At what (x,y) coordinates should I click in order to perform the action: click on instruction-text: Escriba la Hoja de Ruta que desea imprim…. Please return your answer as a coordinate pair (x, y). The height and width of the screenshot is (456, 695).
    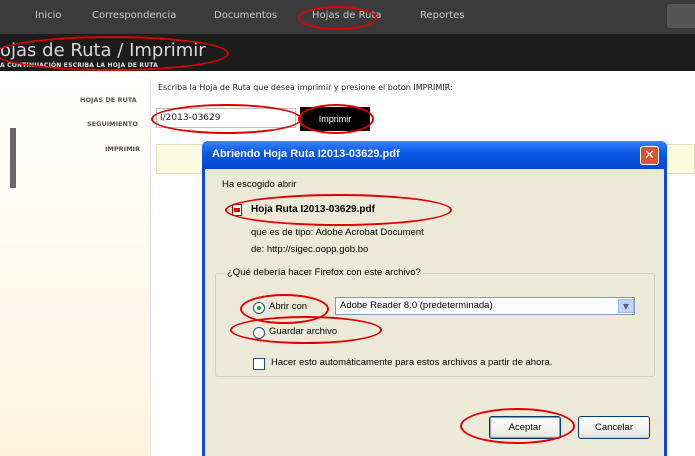
    Looking at the image, I should click on (305, 87).